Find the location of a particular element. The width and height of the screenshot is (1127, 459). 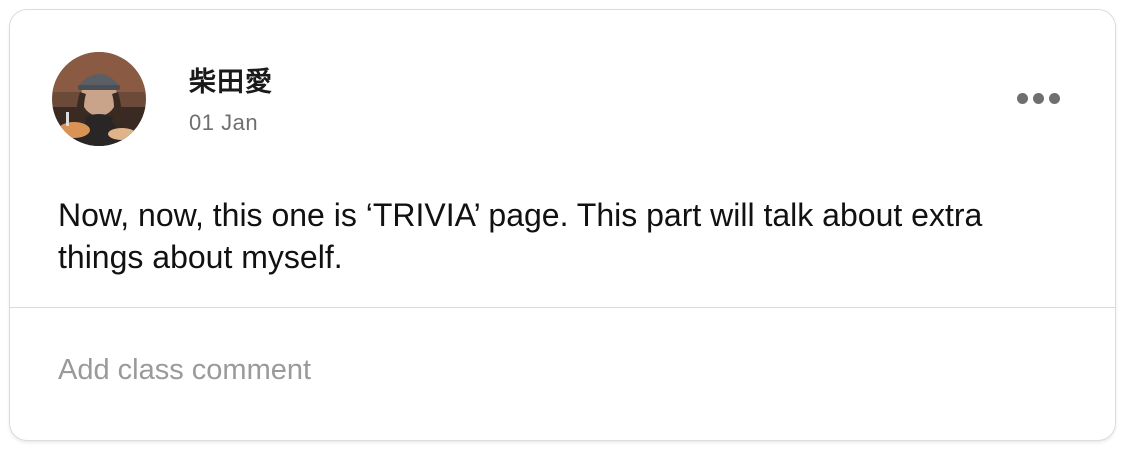

more-options-button is located at coordinates (1038, 98).